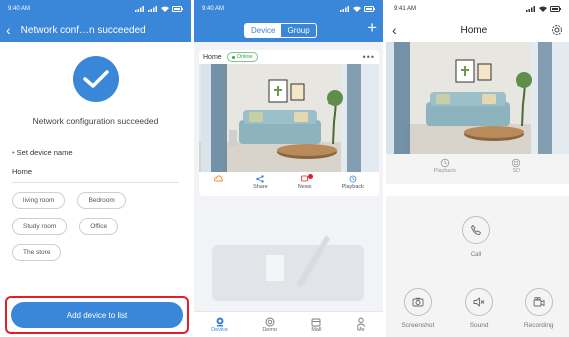 The width and height of the screenshot is (569, 337). I want to click on user-icon, so click(361, 322).